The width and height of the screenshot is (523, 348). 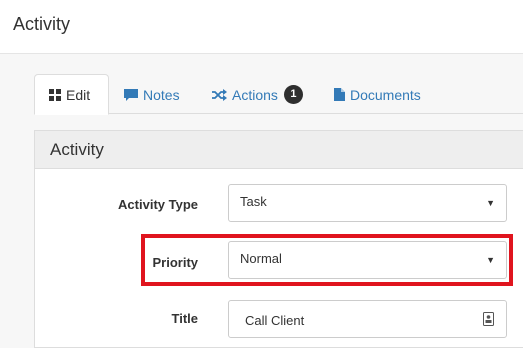 I want to click on document-icon, so click(x=339, y=94).